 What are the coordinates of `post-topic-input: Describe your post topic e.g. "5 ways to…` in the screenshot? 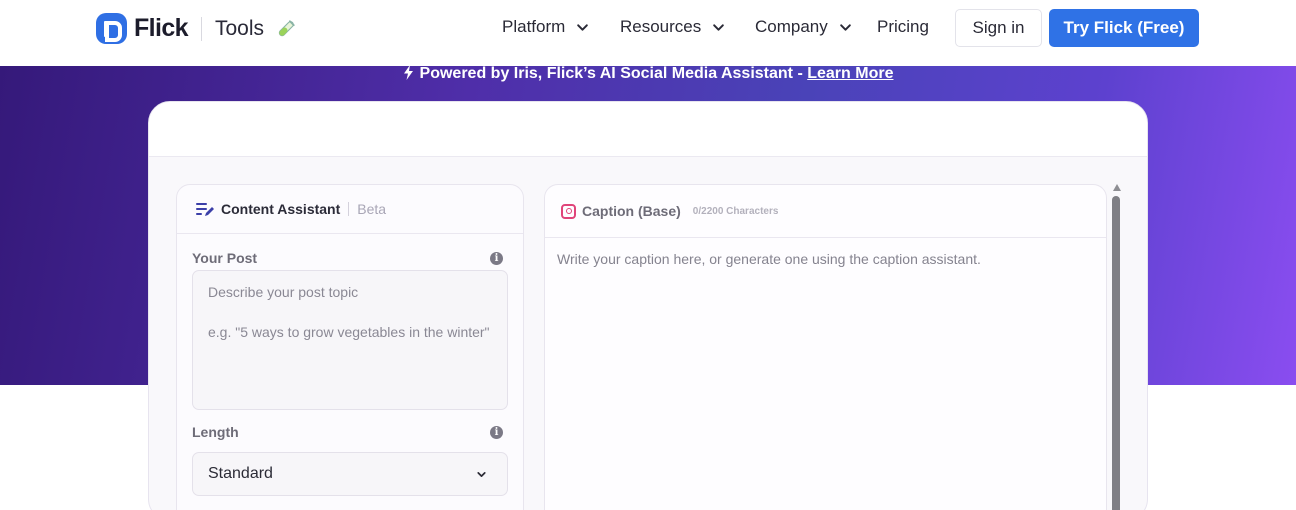 It's located at (350, 340).